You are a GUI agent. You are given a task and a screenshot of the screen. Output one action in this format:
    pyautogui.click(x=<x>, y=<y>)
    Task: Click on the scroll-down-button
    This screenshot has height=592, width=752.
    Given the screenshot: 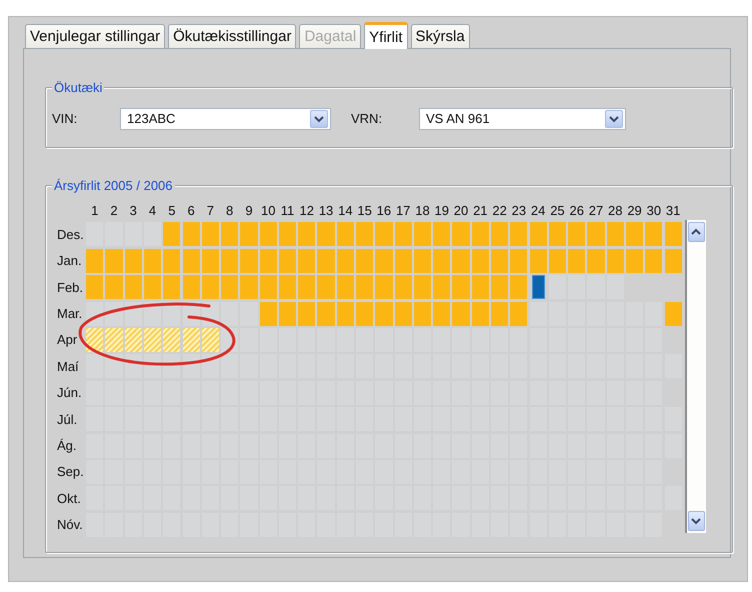 What is the action you would take?
    pyautogui.click(x=696, y=521)
    